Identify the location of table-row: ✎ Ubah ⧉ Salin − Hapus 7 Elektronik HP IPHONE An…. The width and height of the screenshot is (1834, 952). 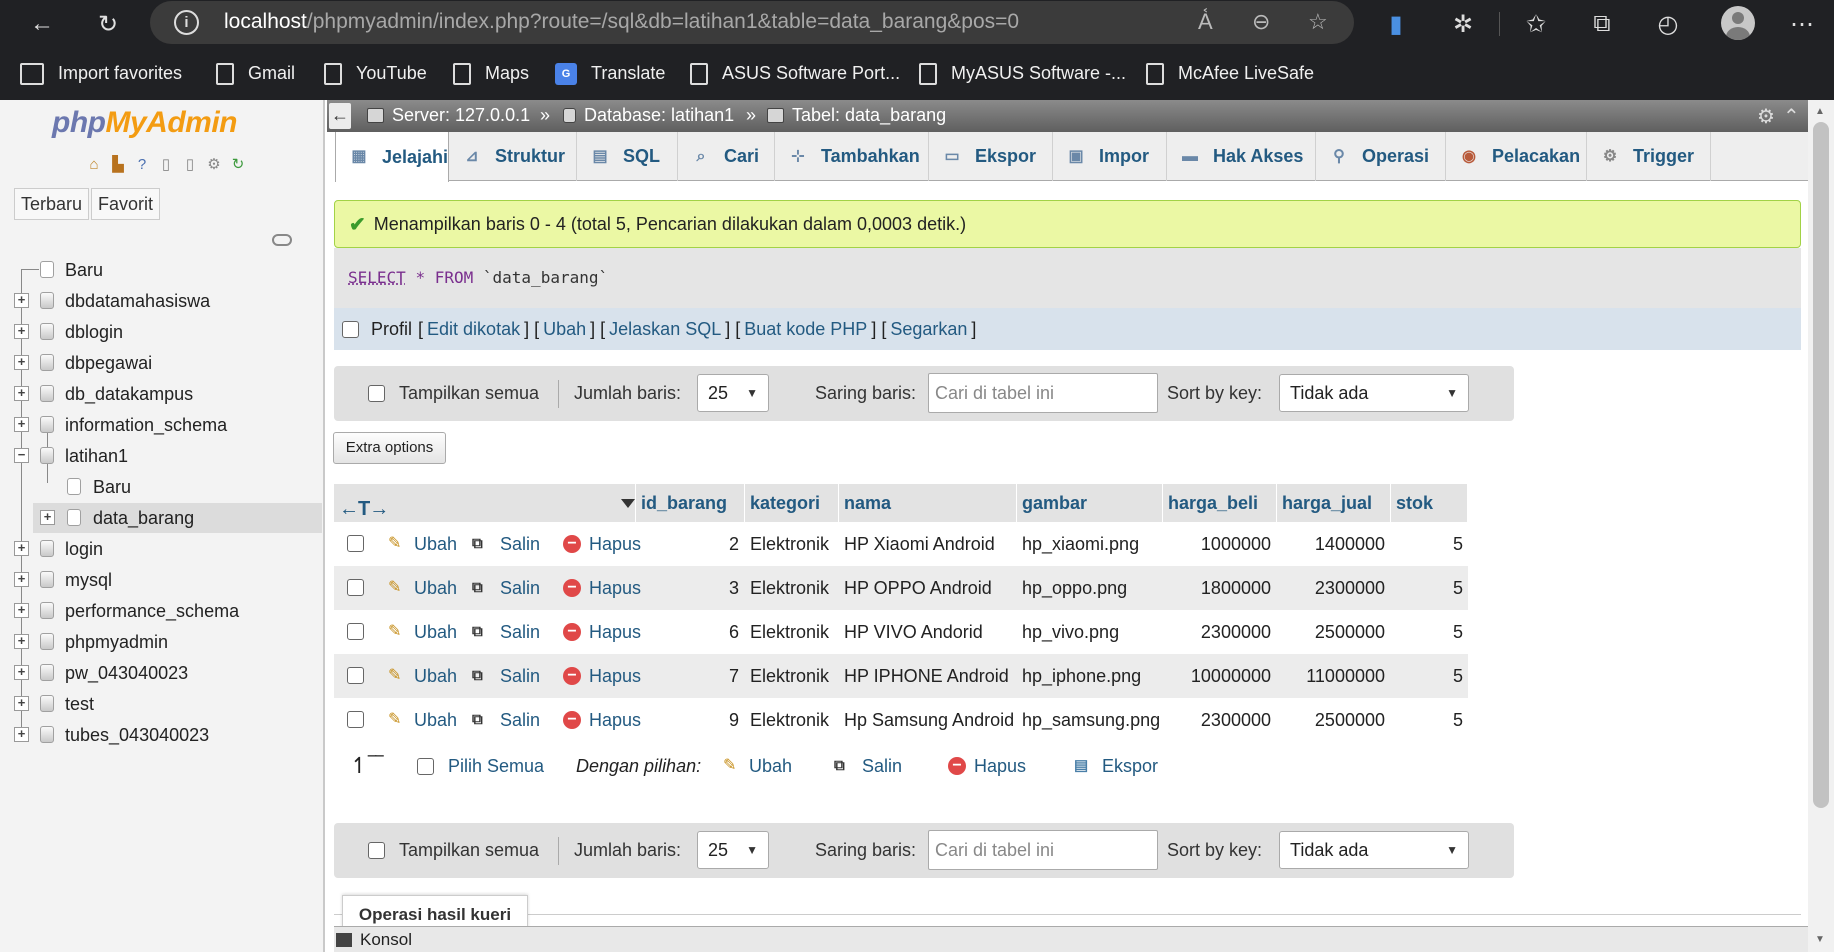
(901, 676).